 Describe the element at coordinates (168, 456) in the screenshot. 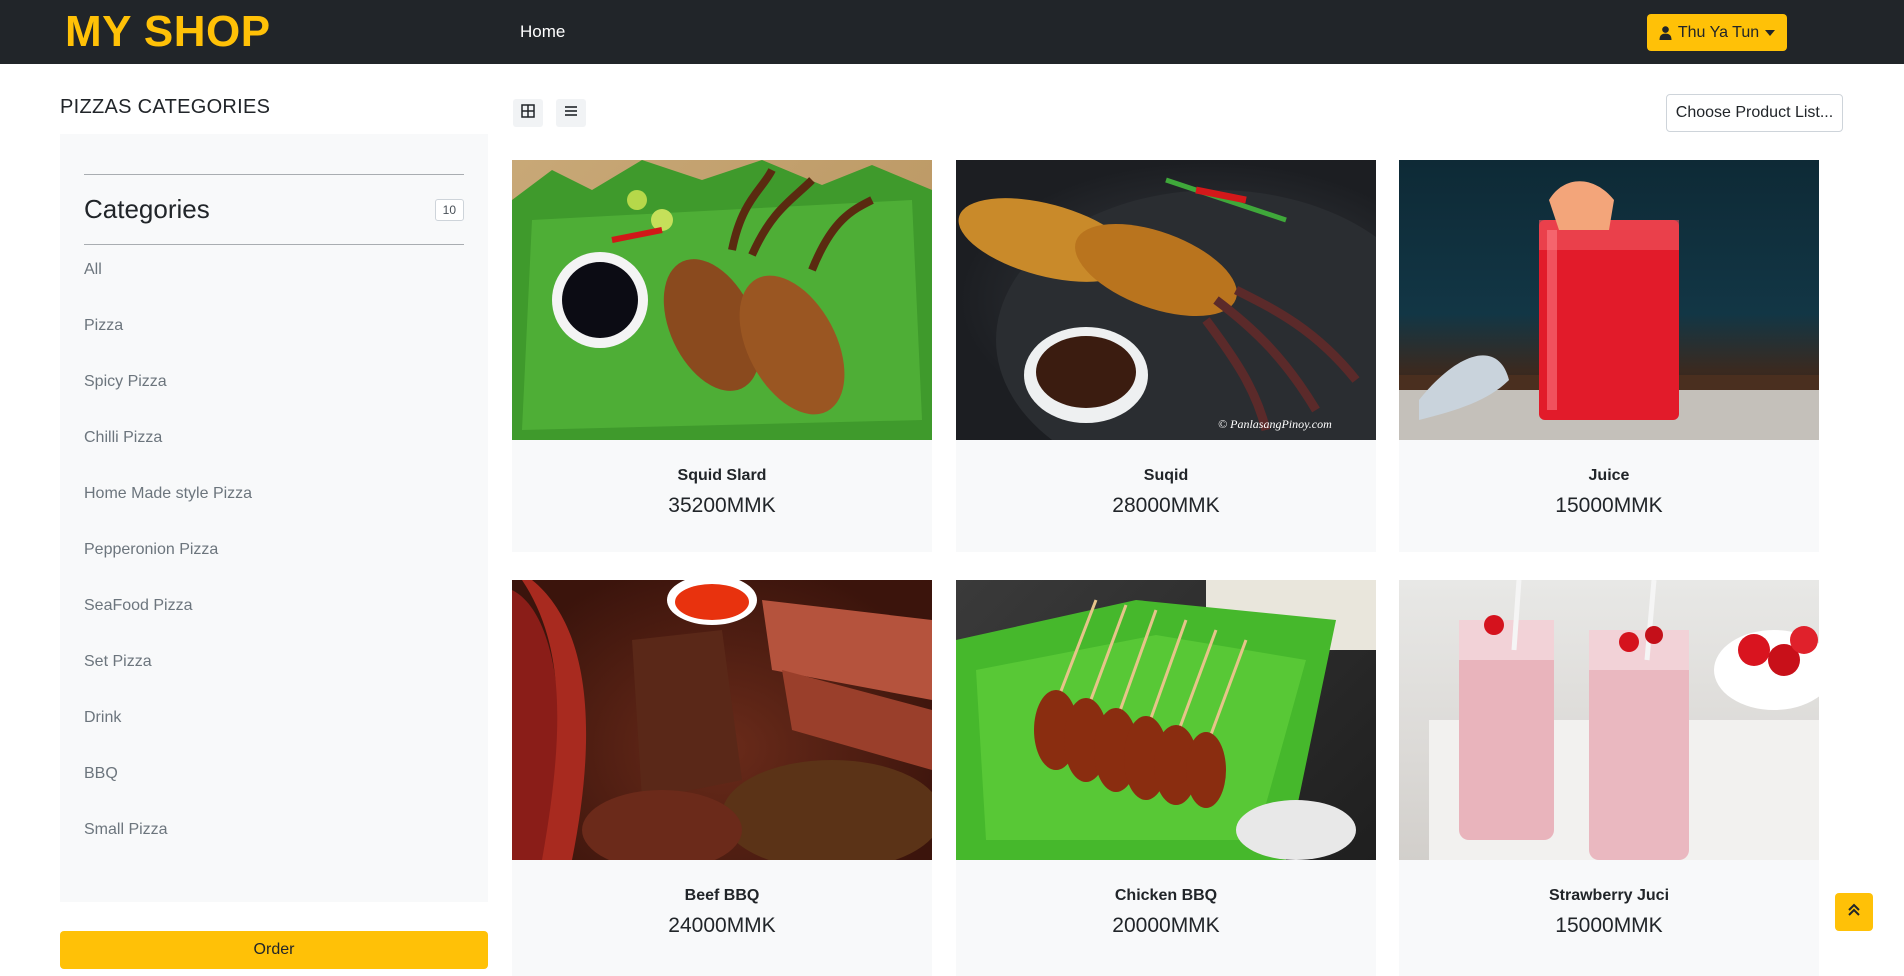

I see `category-item-chilli-pizza: Chilli Pizza` at that location.